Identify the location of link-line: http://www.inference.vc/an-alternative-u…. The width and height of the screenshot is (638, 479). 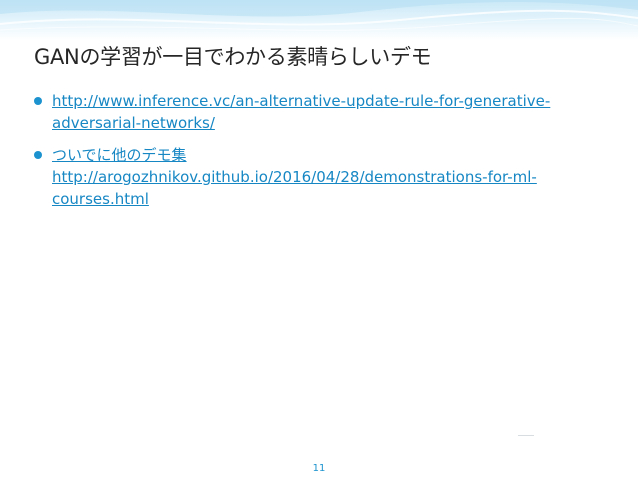
(333, 101).